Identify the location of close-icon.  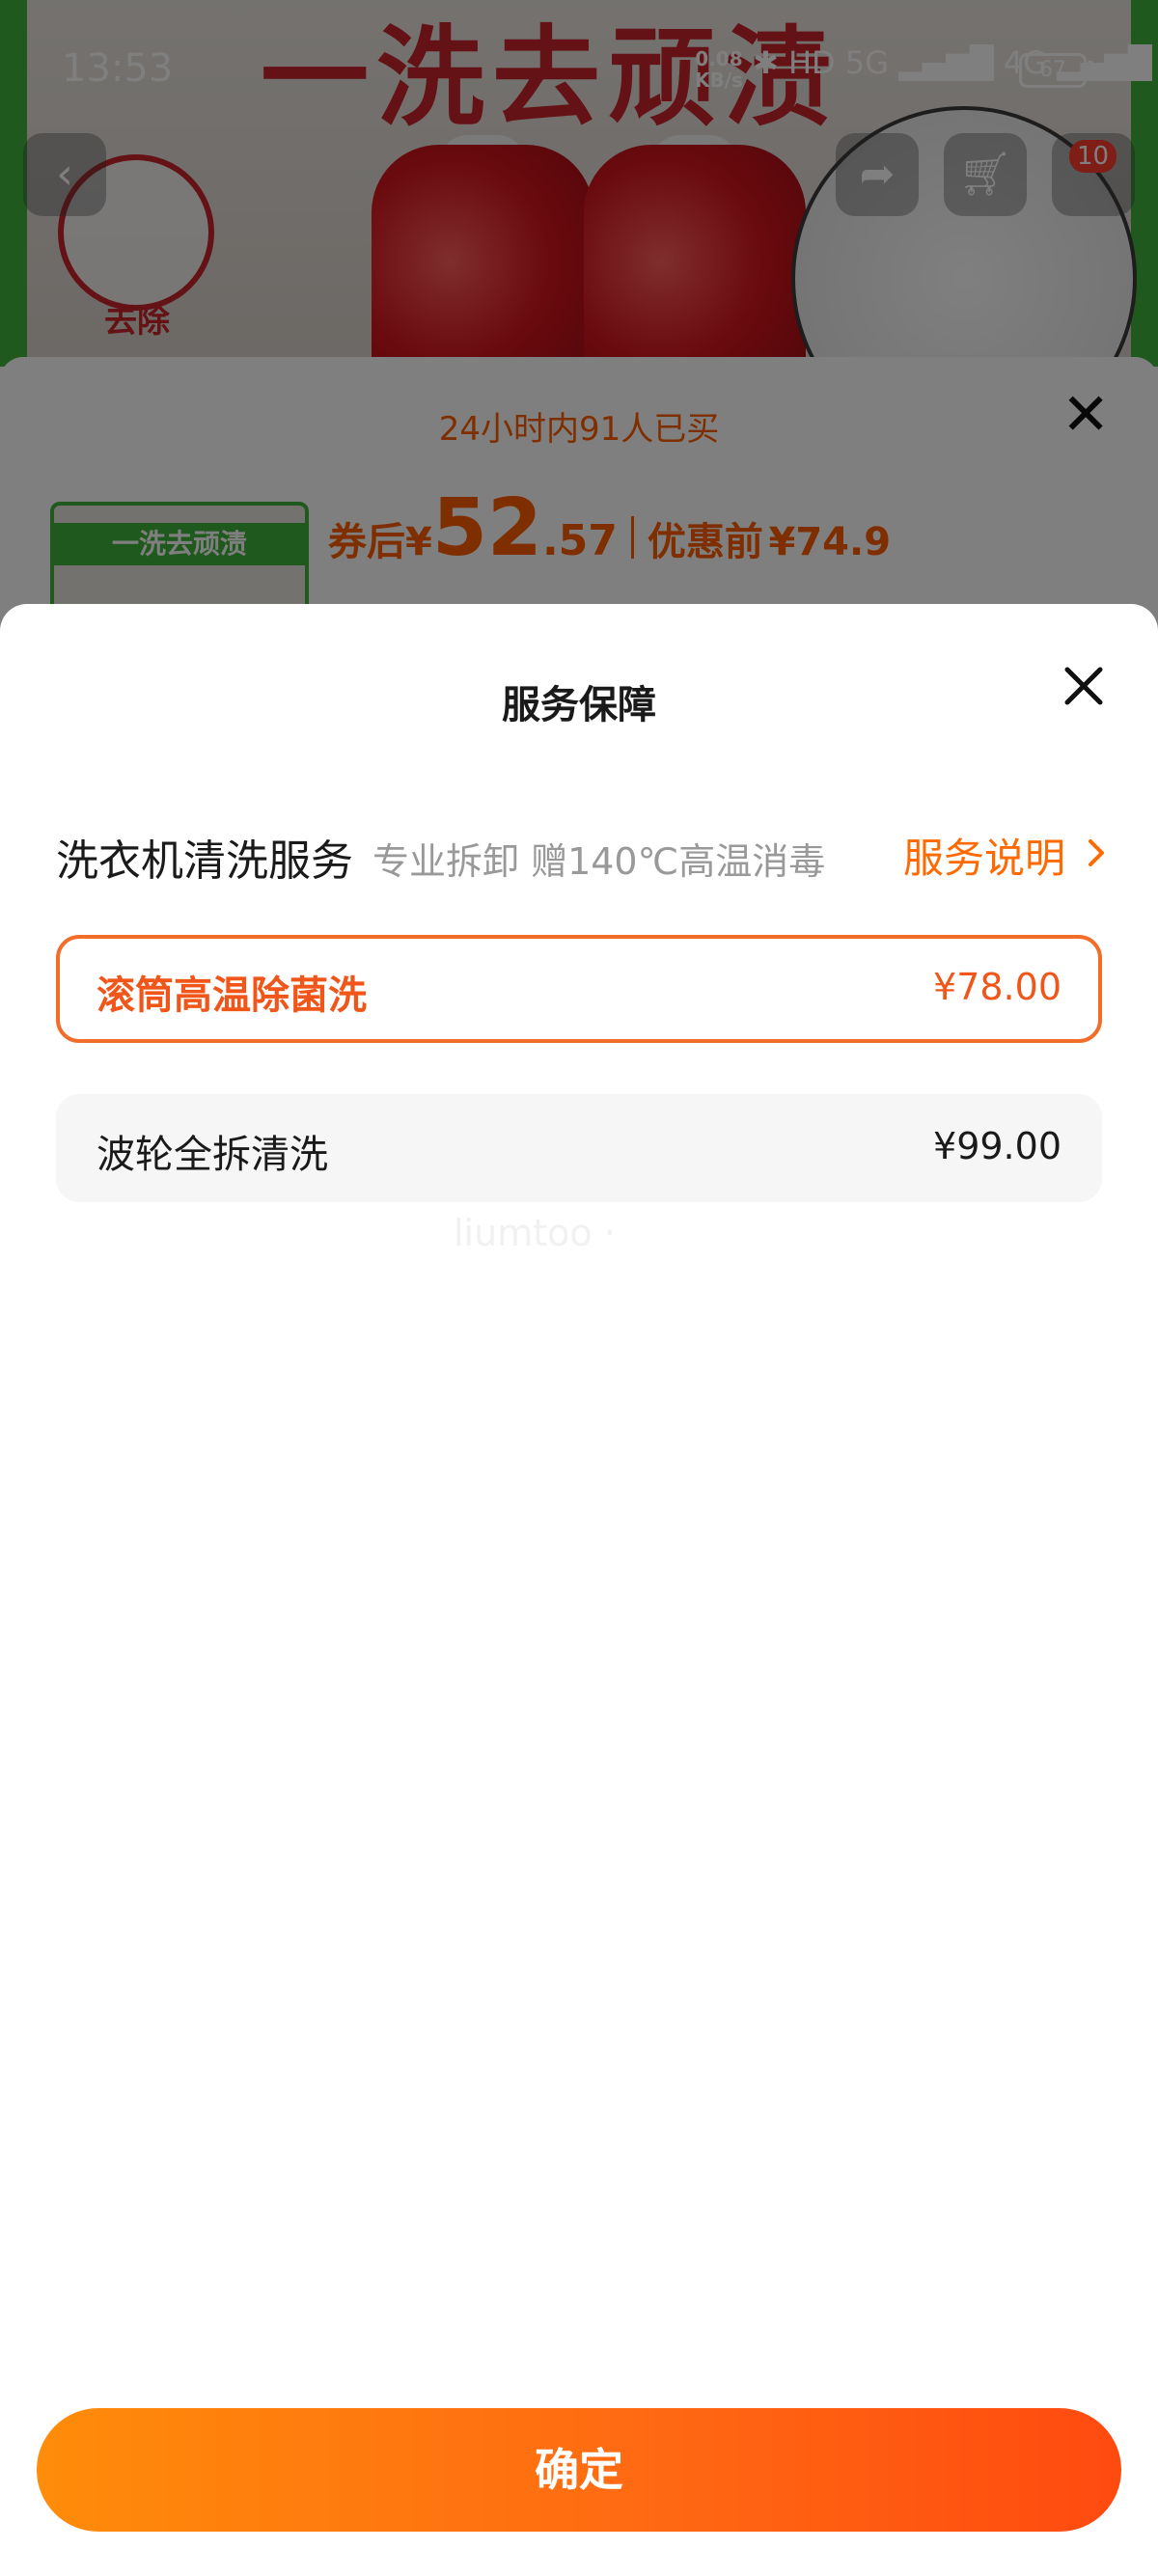
(1084, 686).